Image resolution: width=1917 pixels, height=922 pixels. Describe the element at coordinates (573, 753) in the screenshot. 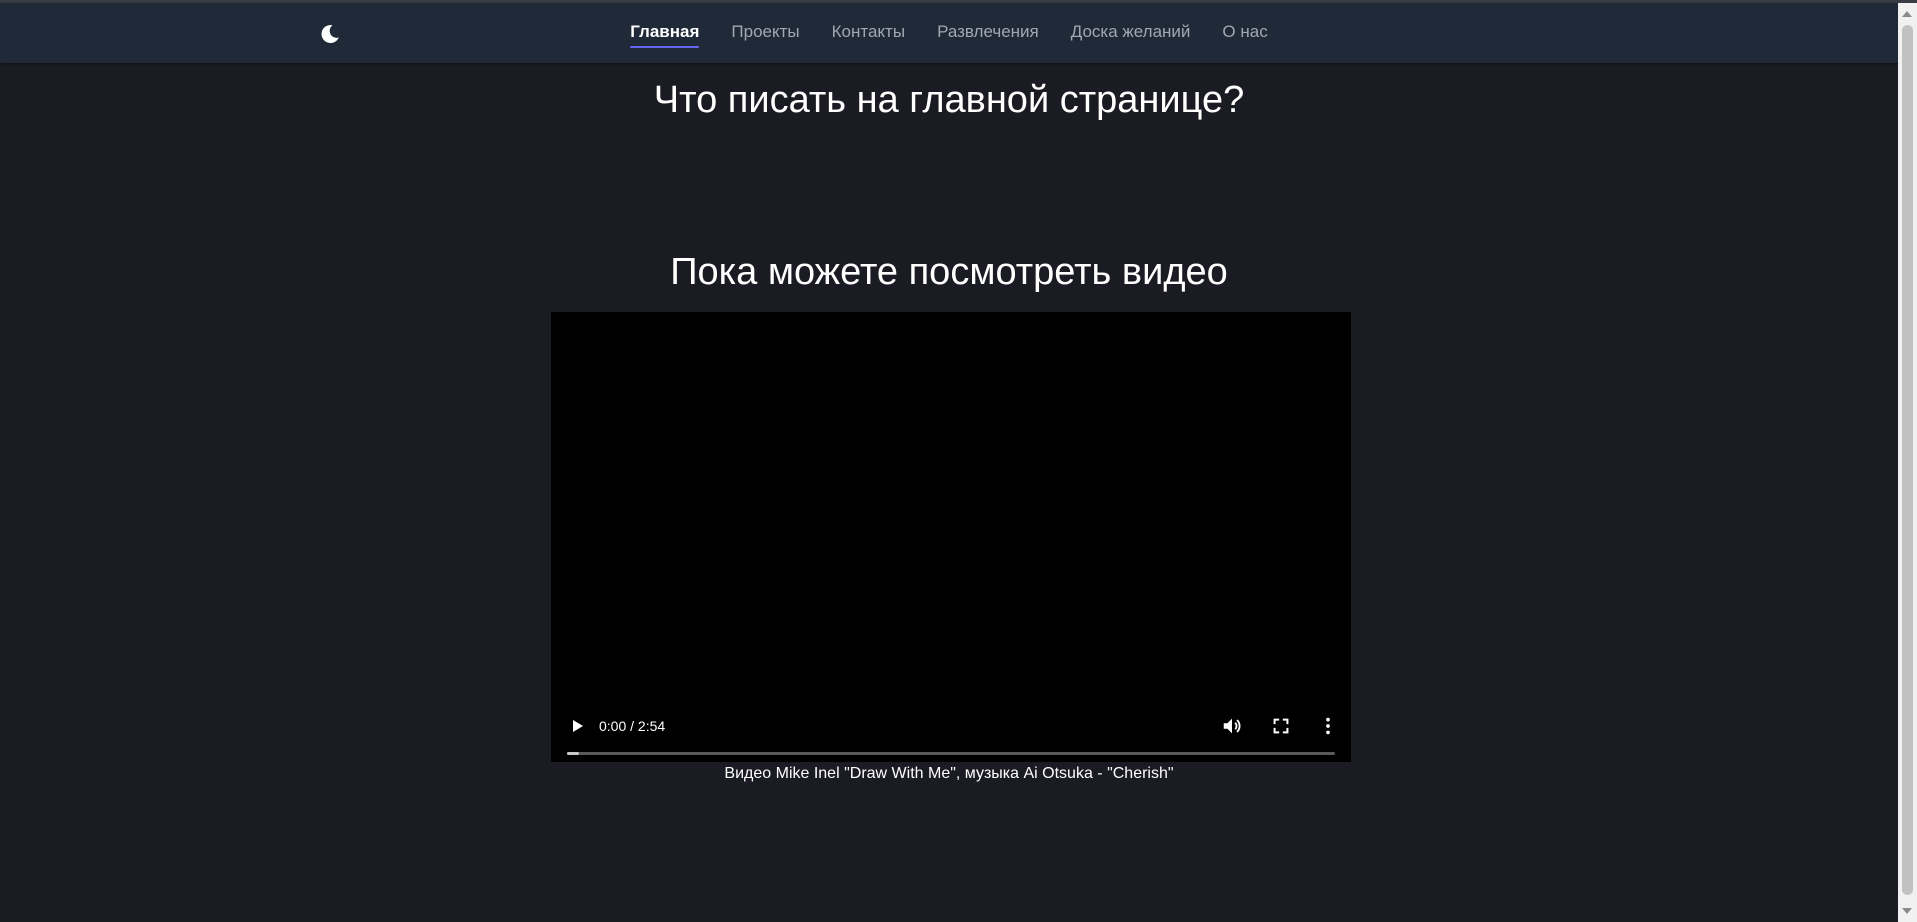

I see `video-progress-fill` at that location.